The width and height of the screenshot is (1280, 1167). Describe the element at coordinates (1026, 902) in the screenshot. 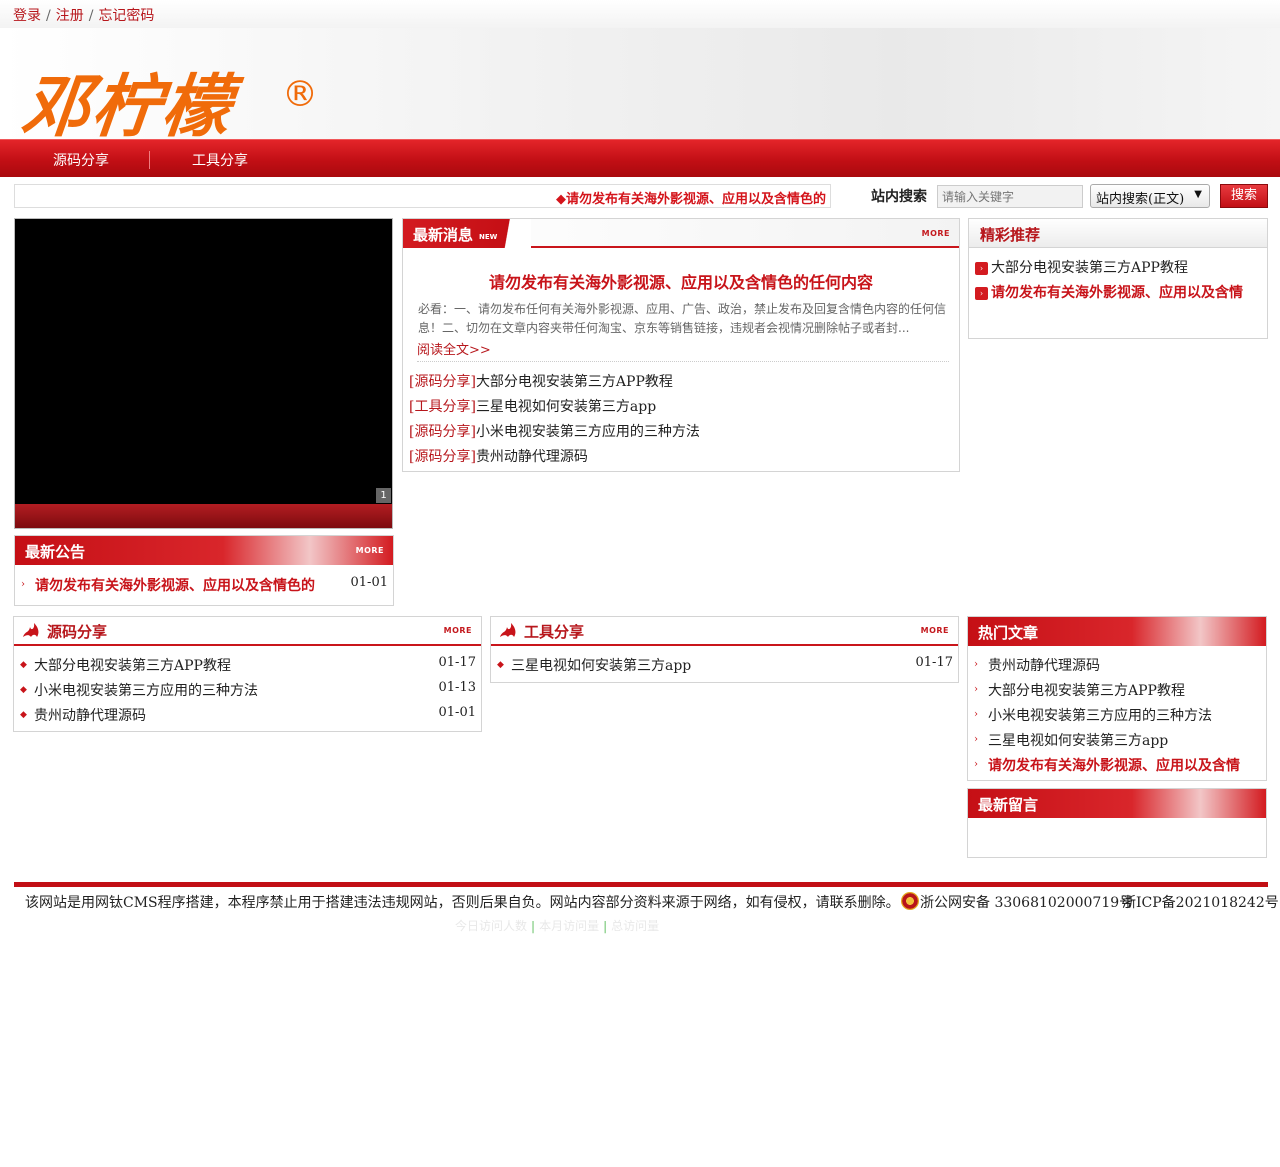

I see `police-record-link: 浙公网安备 33068102000719号` at that location.